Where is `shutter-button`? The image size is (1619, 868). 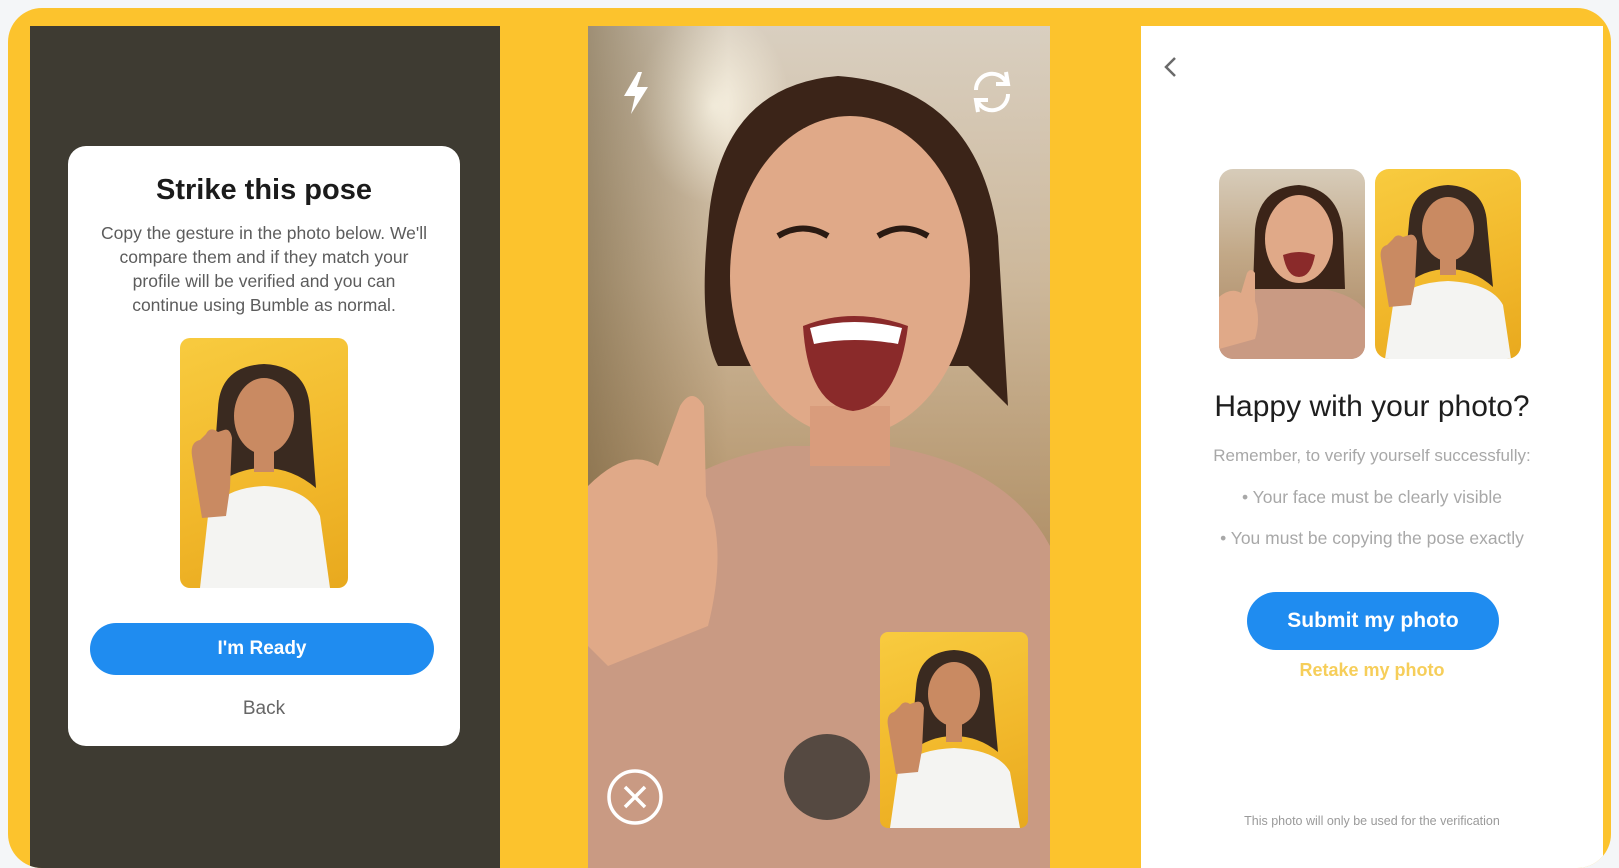
shutter-button is located at coordinates (827, 777).